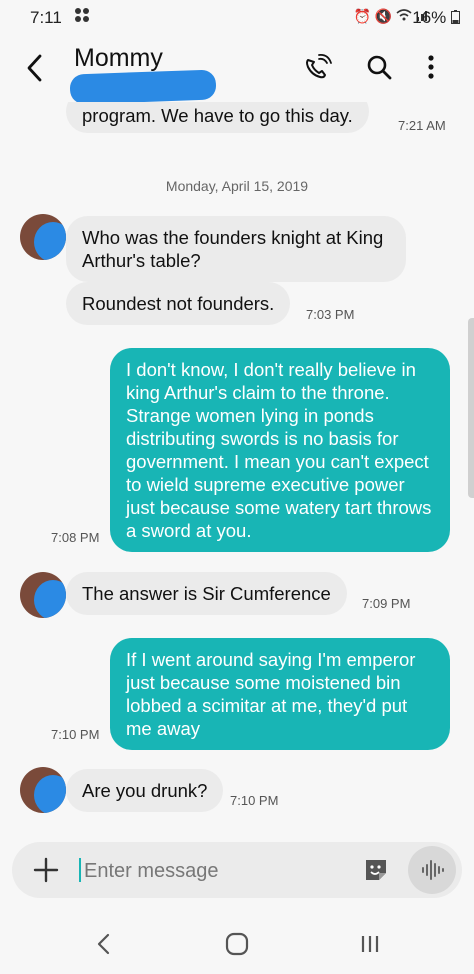 This screenshot has height=974, width=474. What do you see at coordinates (383, 16) in the screenshot?
I see `mute-icon: 🔇` at bounding box center [383, 16].